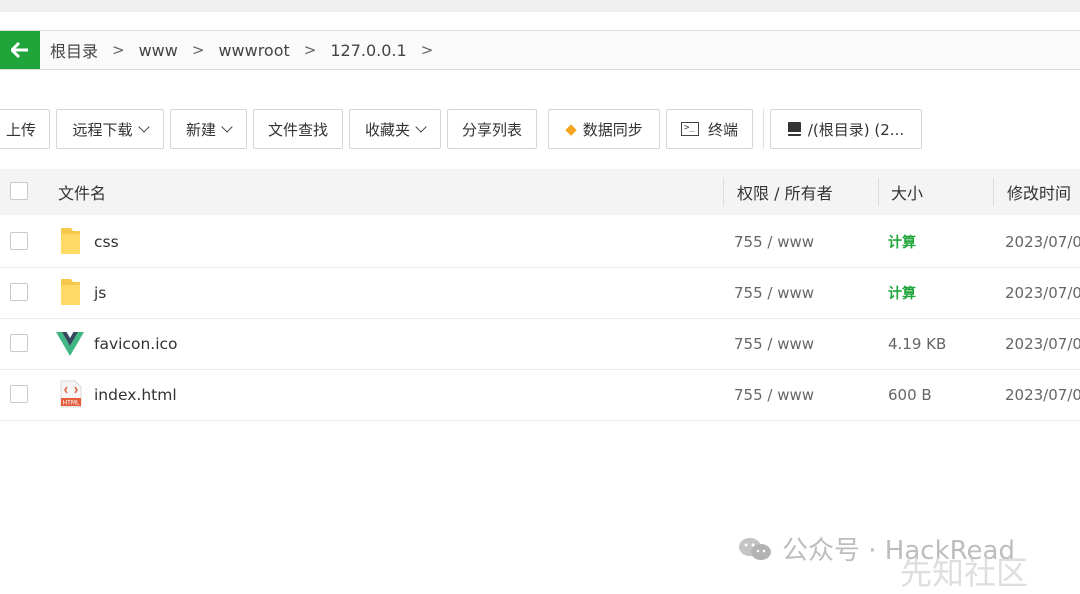 This screenshot has height=594, width=1080. Describe the element at coordinates (368, 50) in the screenshot. I see `breadcrumb-item-localhost: 127.0.0.1` at that location.